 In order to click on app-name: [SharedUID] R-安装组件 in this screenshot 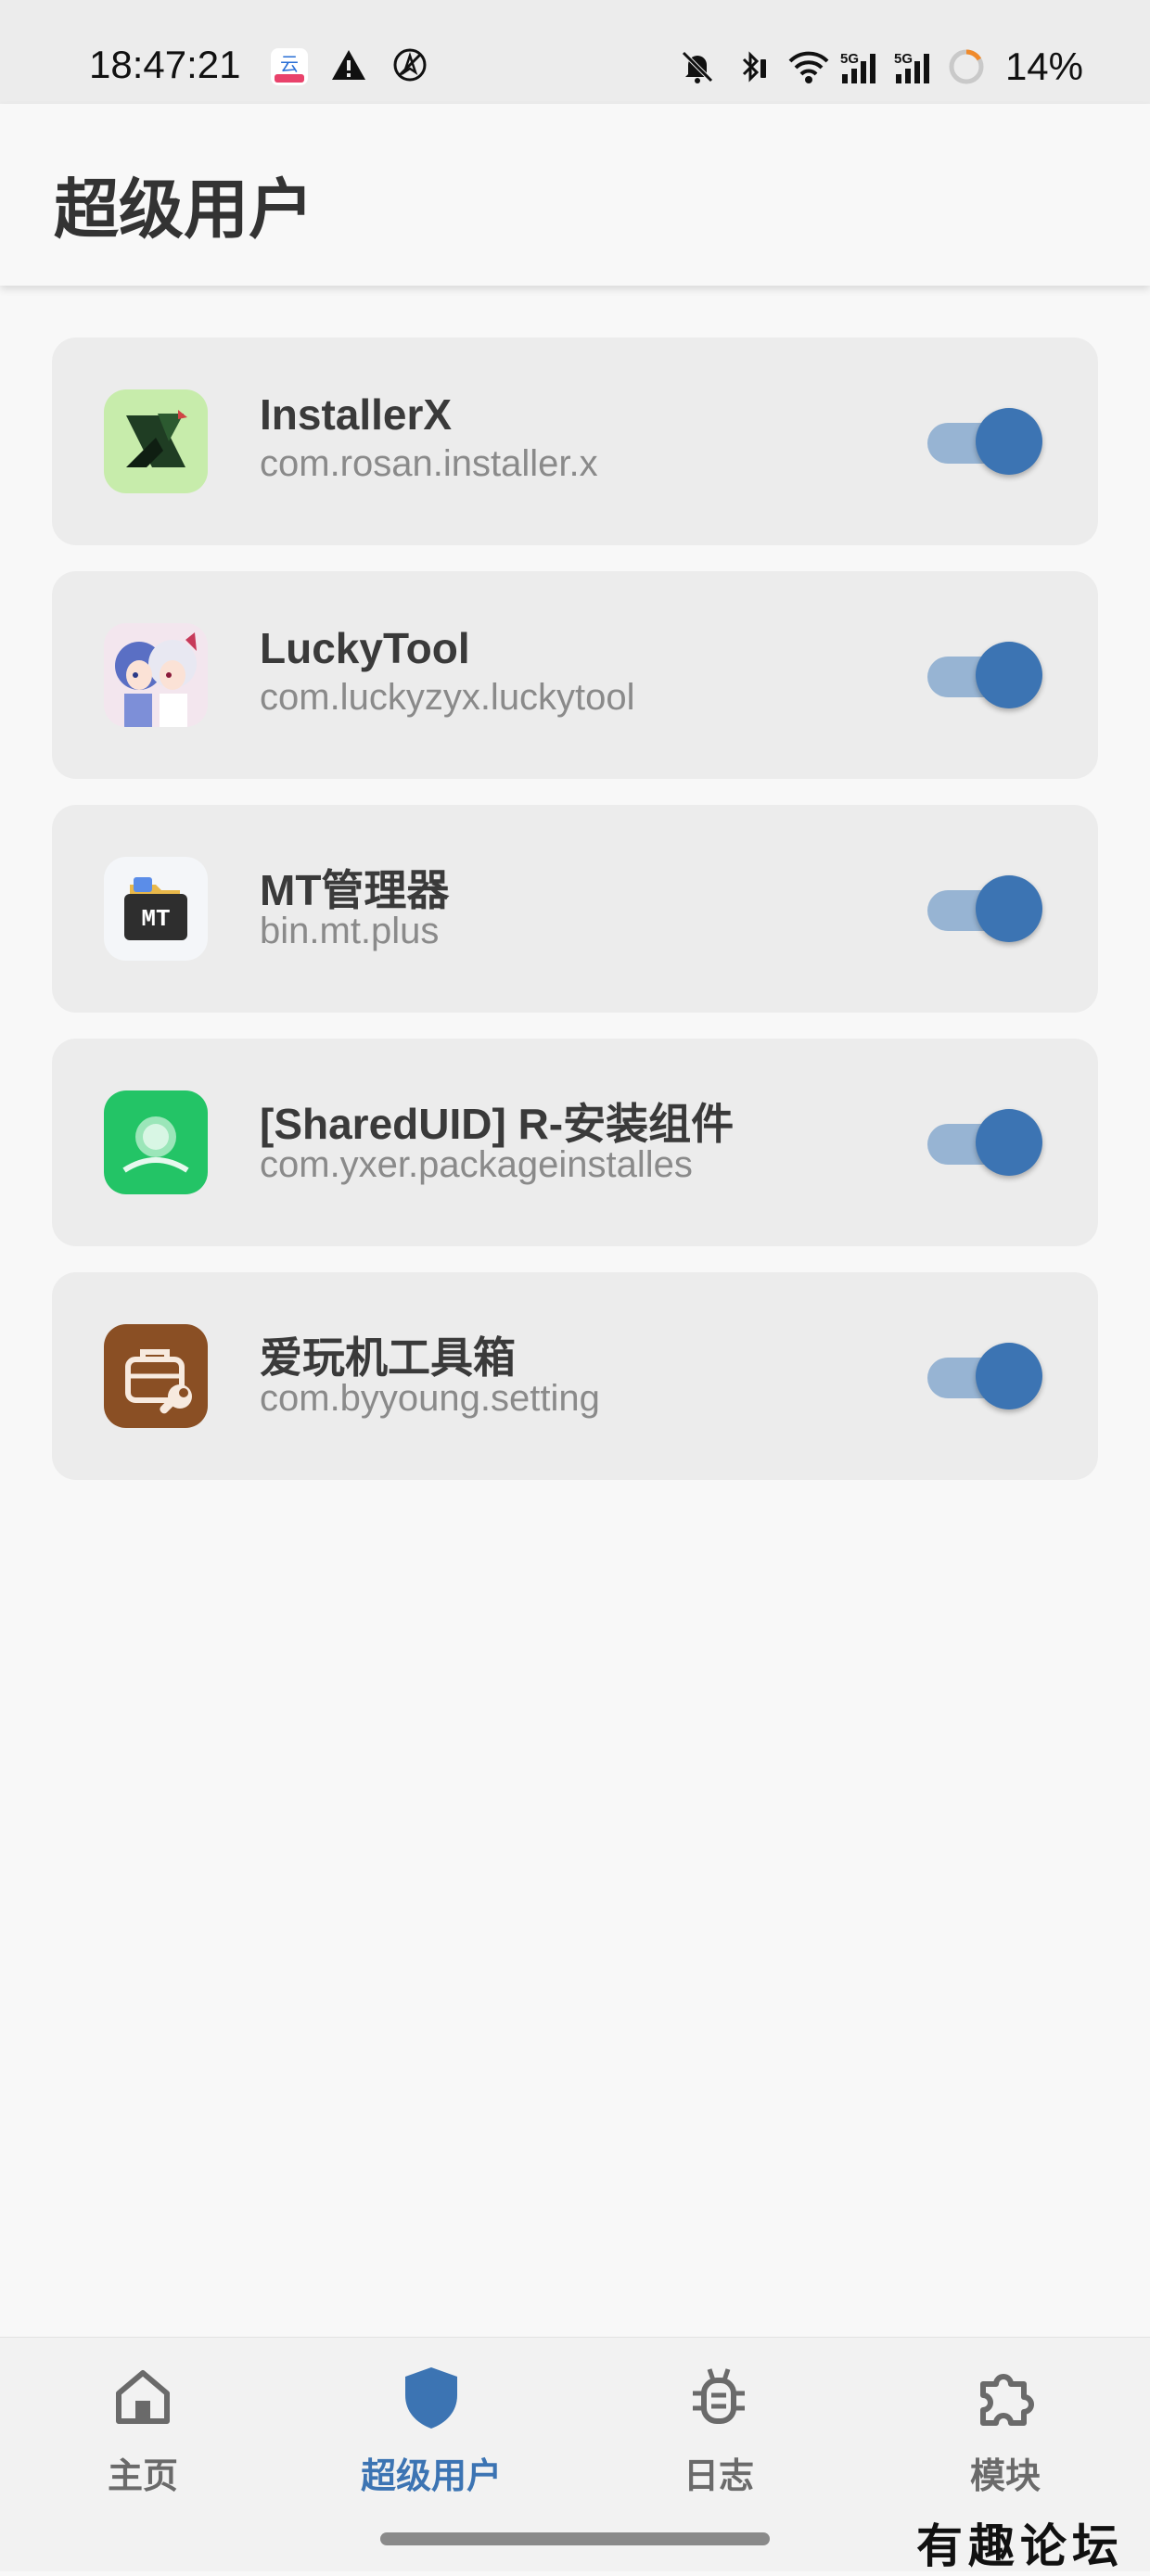, I will do `click(497, 1124)`.